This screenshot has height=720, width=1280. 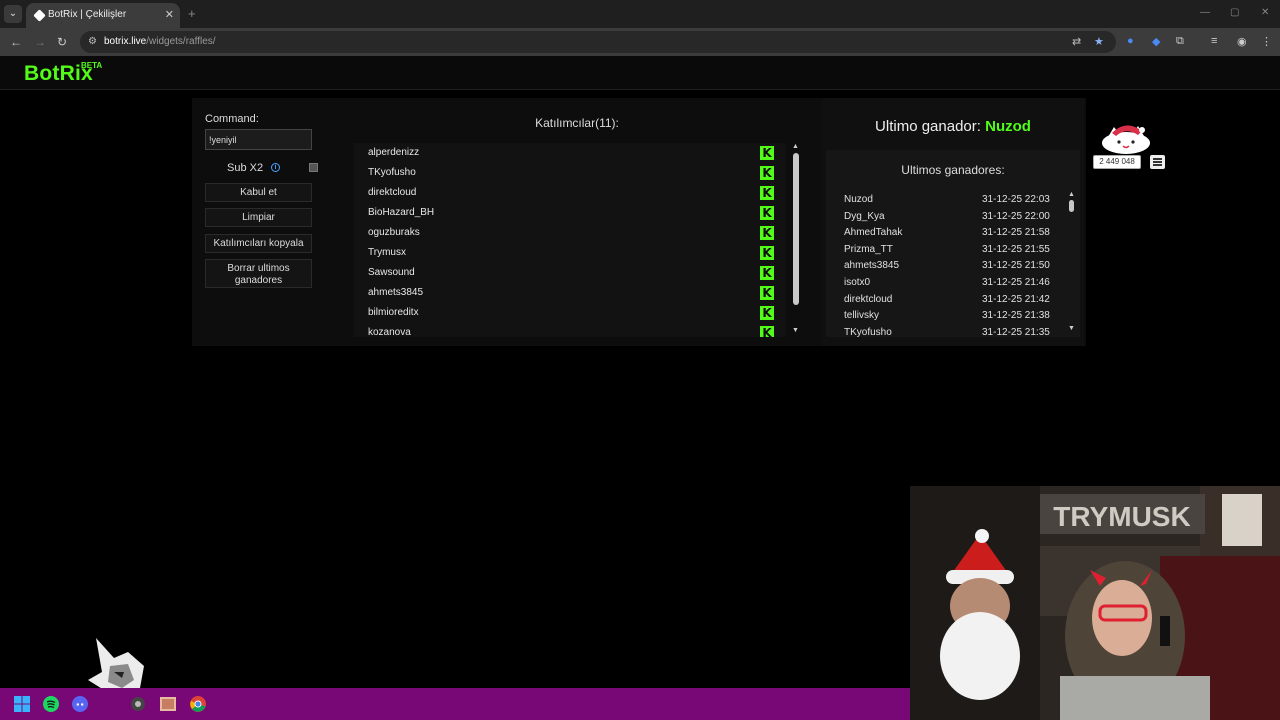 What do you see at coordinates (873, 233) in the screenshot?
I see `winner-name: AhmedTahak` at bounding box center [873, 233].